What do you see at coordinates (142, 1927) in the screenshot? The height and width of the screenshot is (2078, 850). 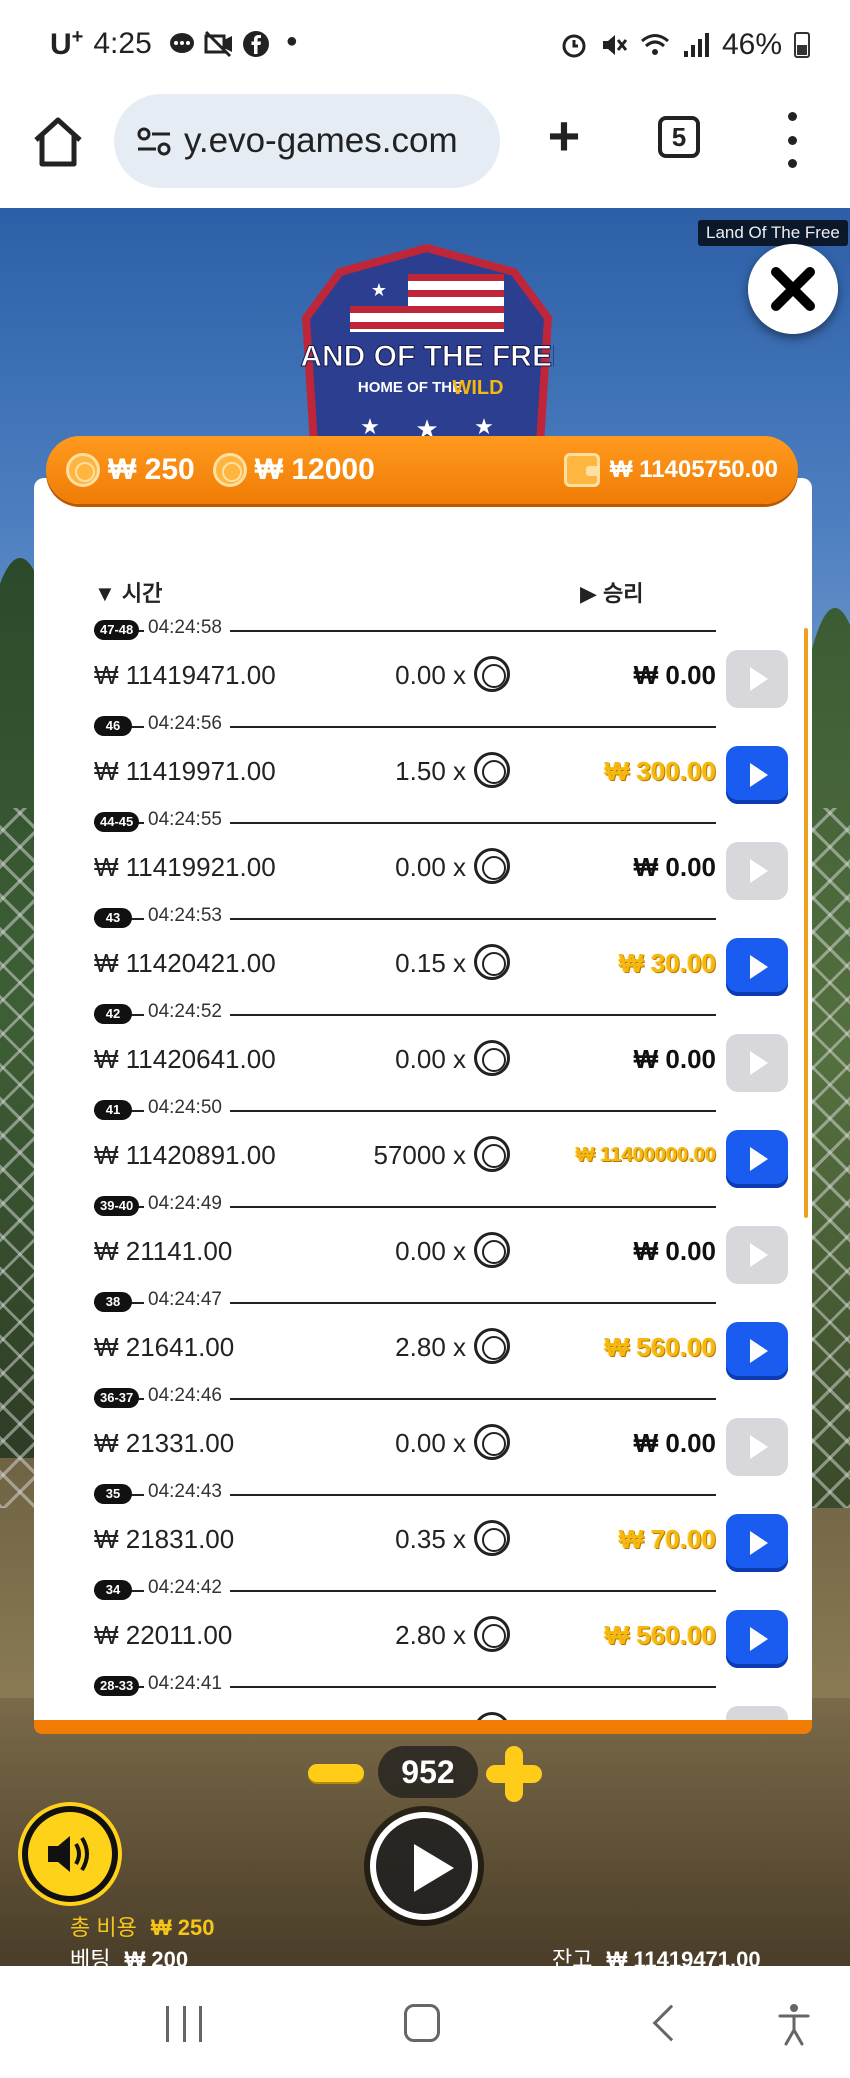 I see `total-cost-info: 총 비용 ₩ 250` at bounding box center [142, 1927].